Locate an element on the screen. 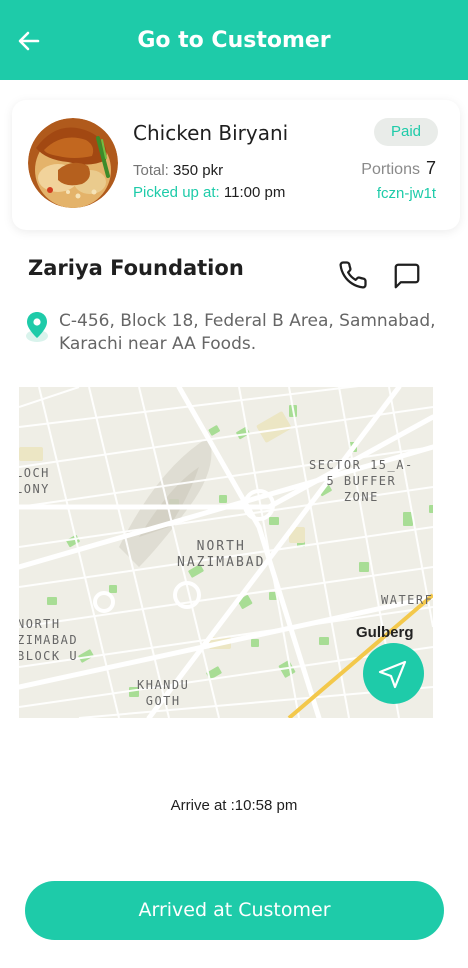 This screenshot has width=468, height=968. picked-up-label: Picked up at: is located at coordinates (176, 192).